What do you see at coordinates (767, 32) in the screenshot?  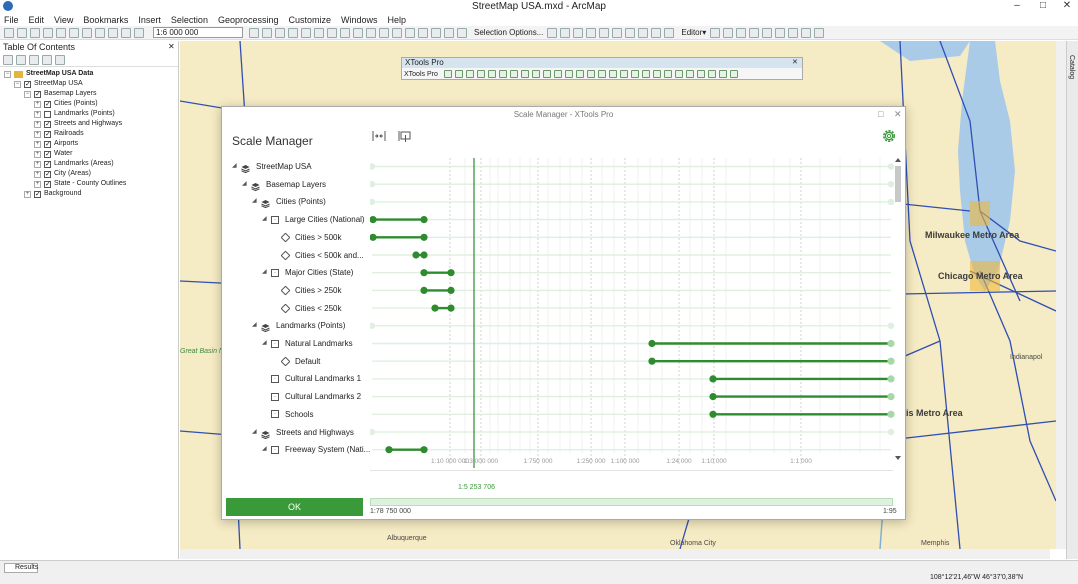 I see `split-icon` at bounding box center [767, 32].